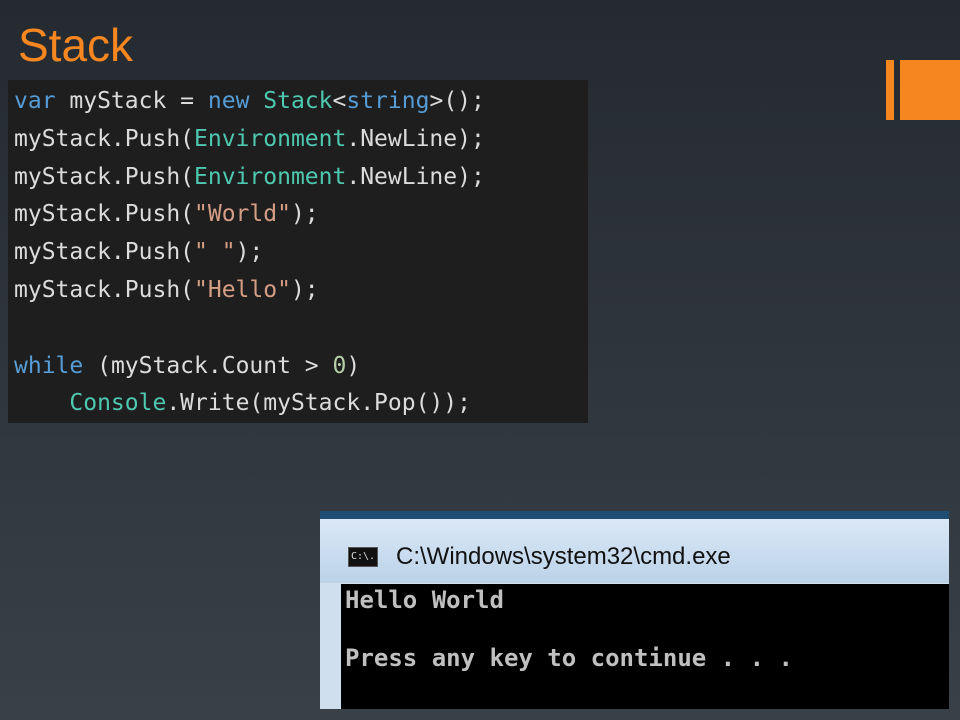 The image size is (960, 720). I want to click on accent-block, so click(930, 90).